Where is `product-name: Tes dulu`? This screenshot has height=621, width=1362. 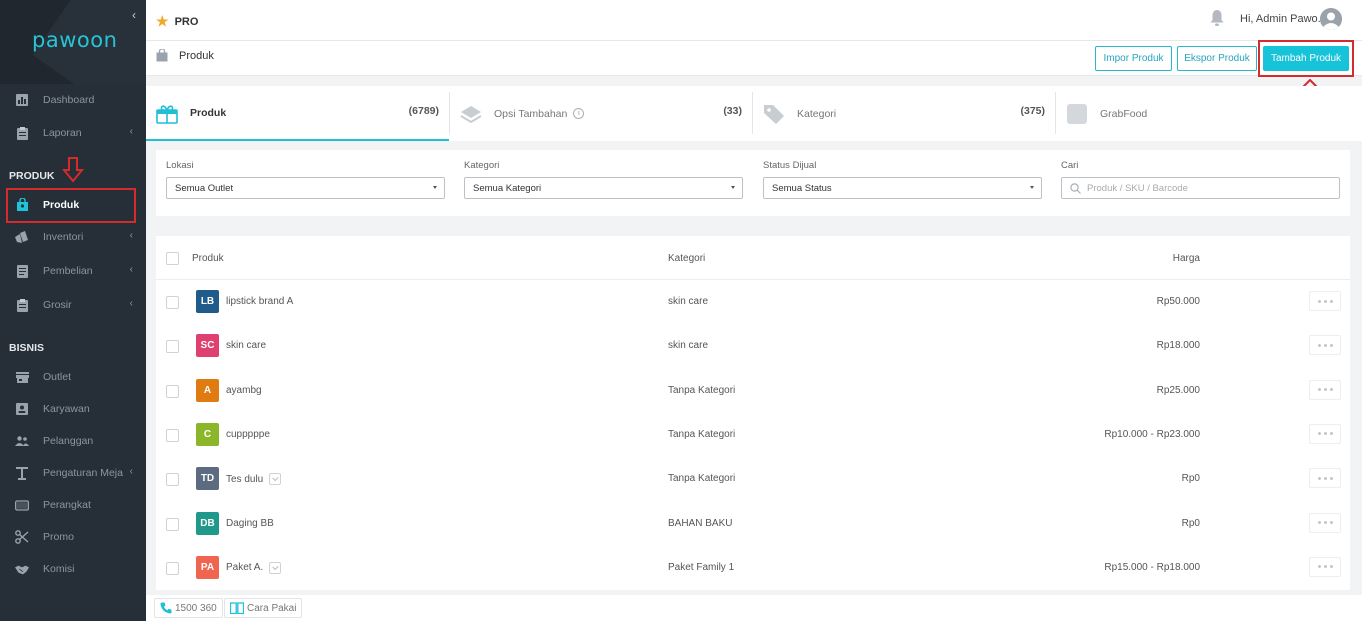 product-name: Tes dulu is located at coordinates (254, 479).